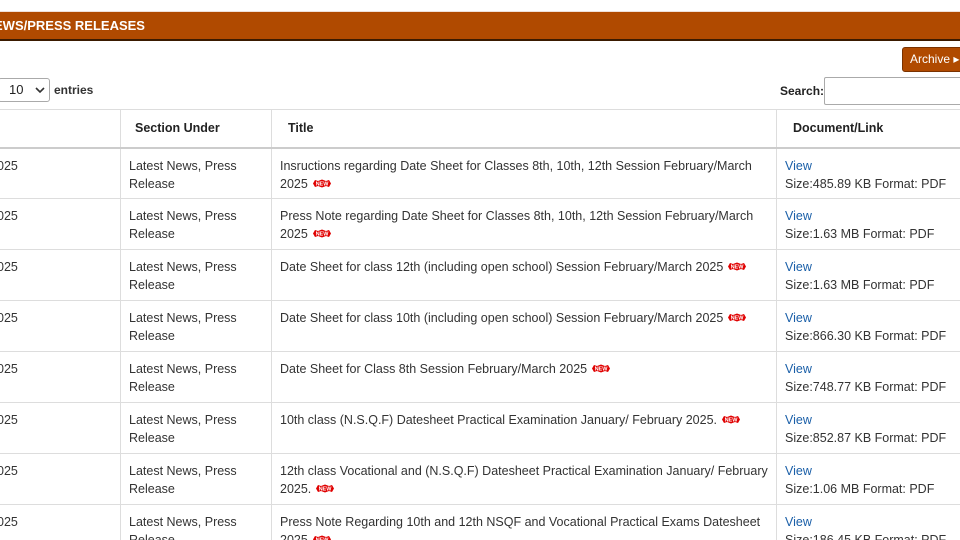 The image size is (960, 540). I want to click on entries-select-value: 10, so click(16, 89).